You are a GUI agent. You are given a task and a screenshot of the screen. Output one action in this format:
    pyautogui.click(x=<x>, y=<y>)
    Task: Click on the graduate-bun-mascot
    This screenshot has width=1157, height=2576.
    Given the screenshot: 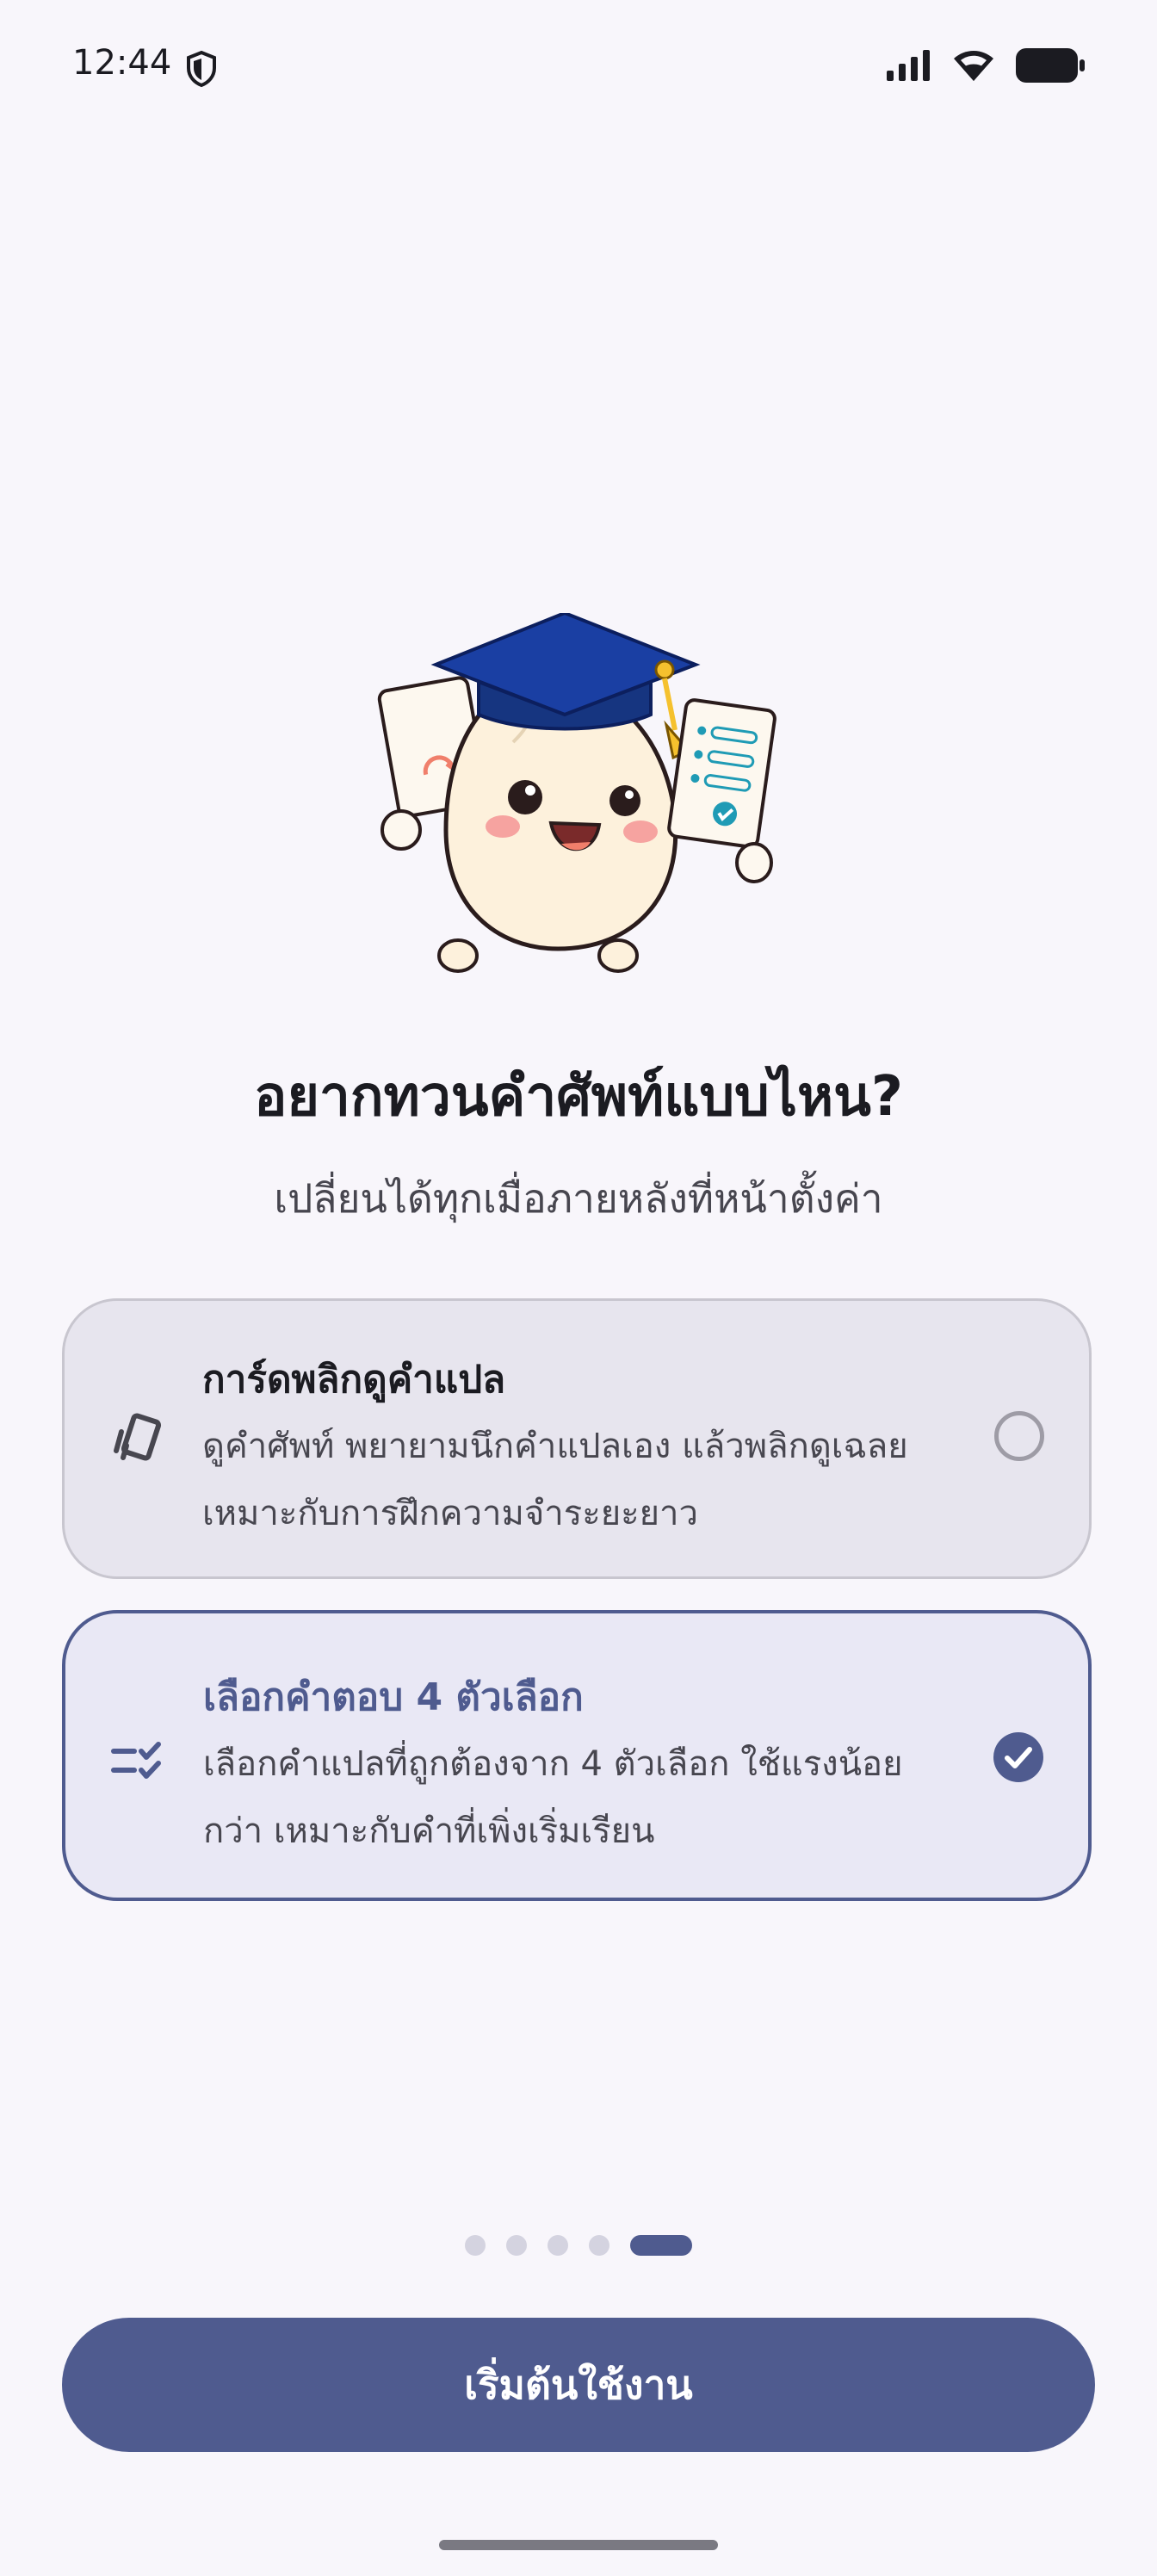 What is the action you would take?
    pyautogui.click(x=577, y=793)
    